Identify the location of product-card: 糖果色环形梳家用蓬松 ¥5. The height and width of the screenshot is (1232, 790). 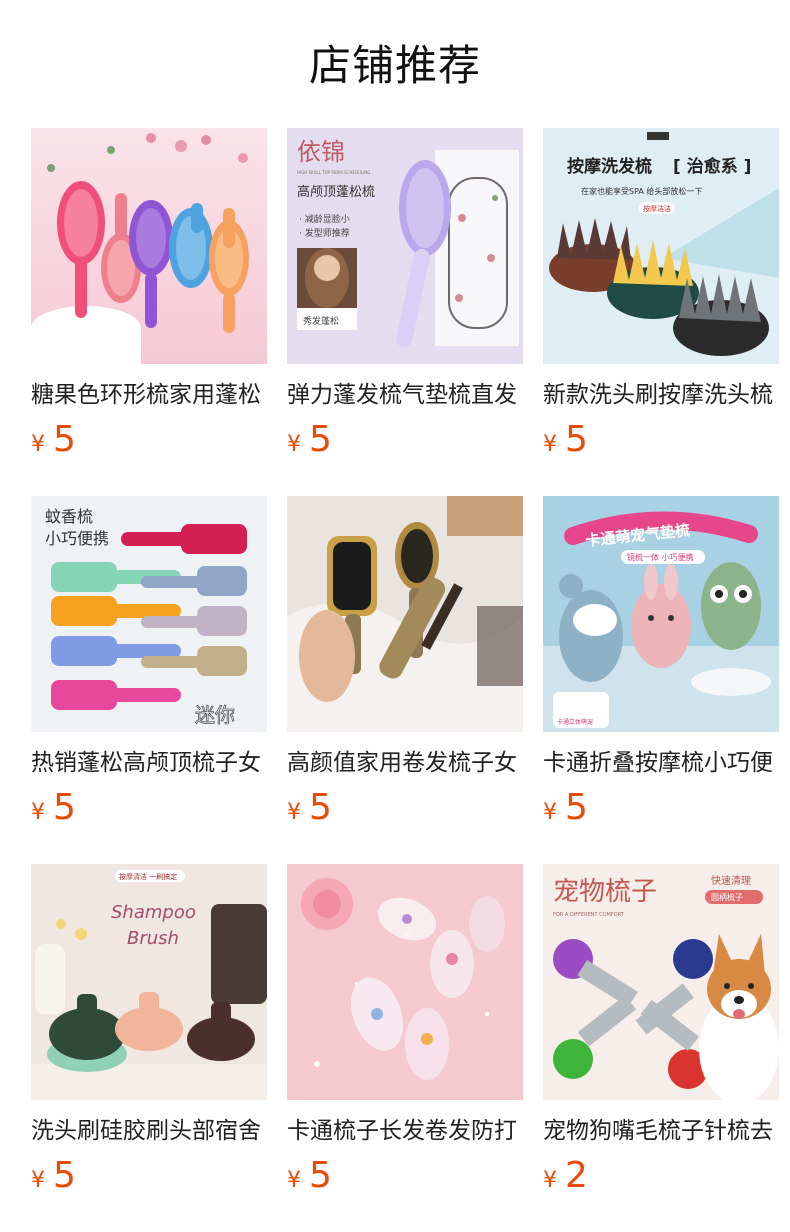
(149, 302).